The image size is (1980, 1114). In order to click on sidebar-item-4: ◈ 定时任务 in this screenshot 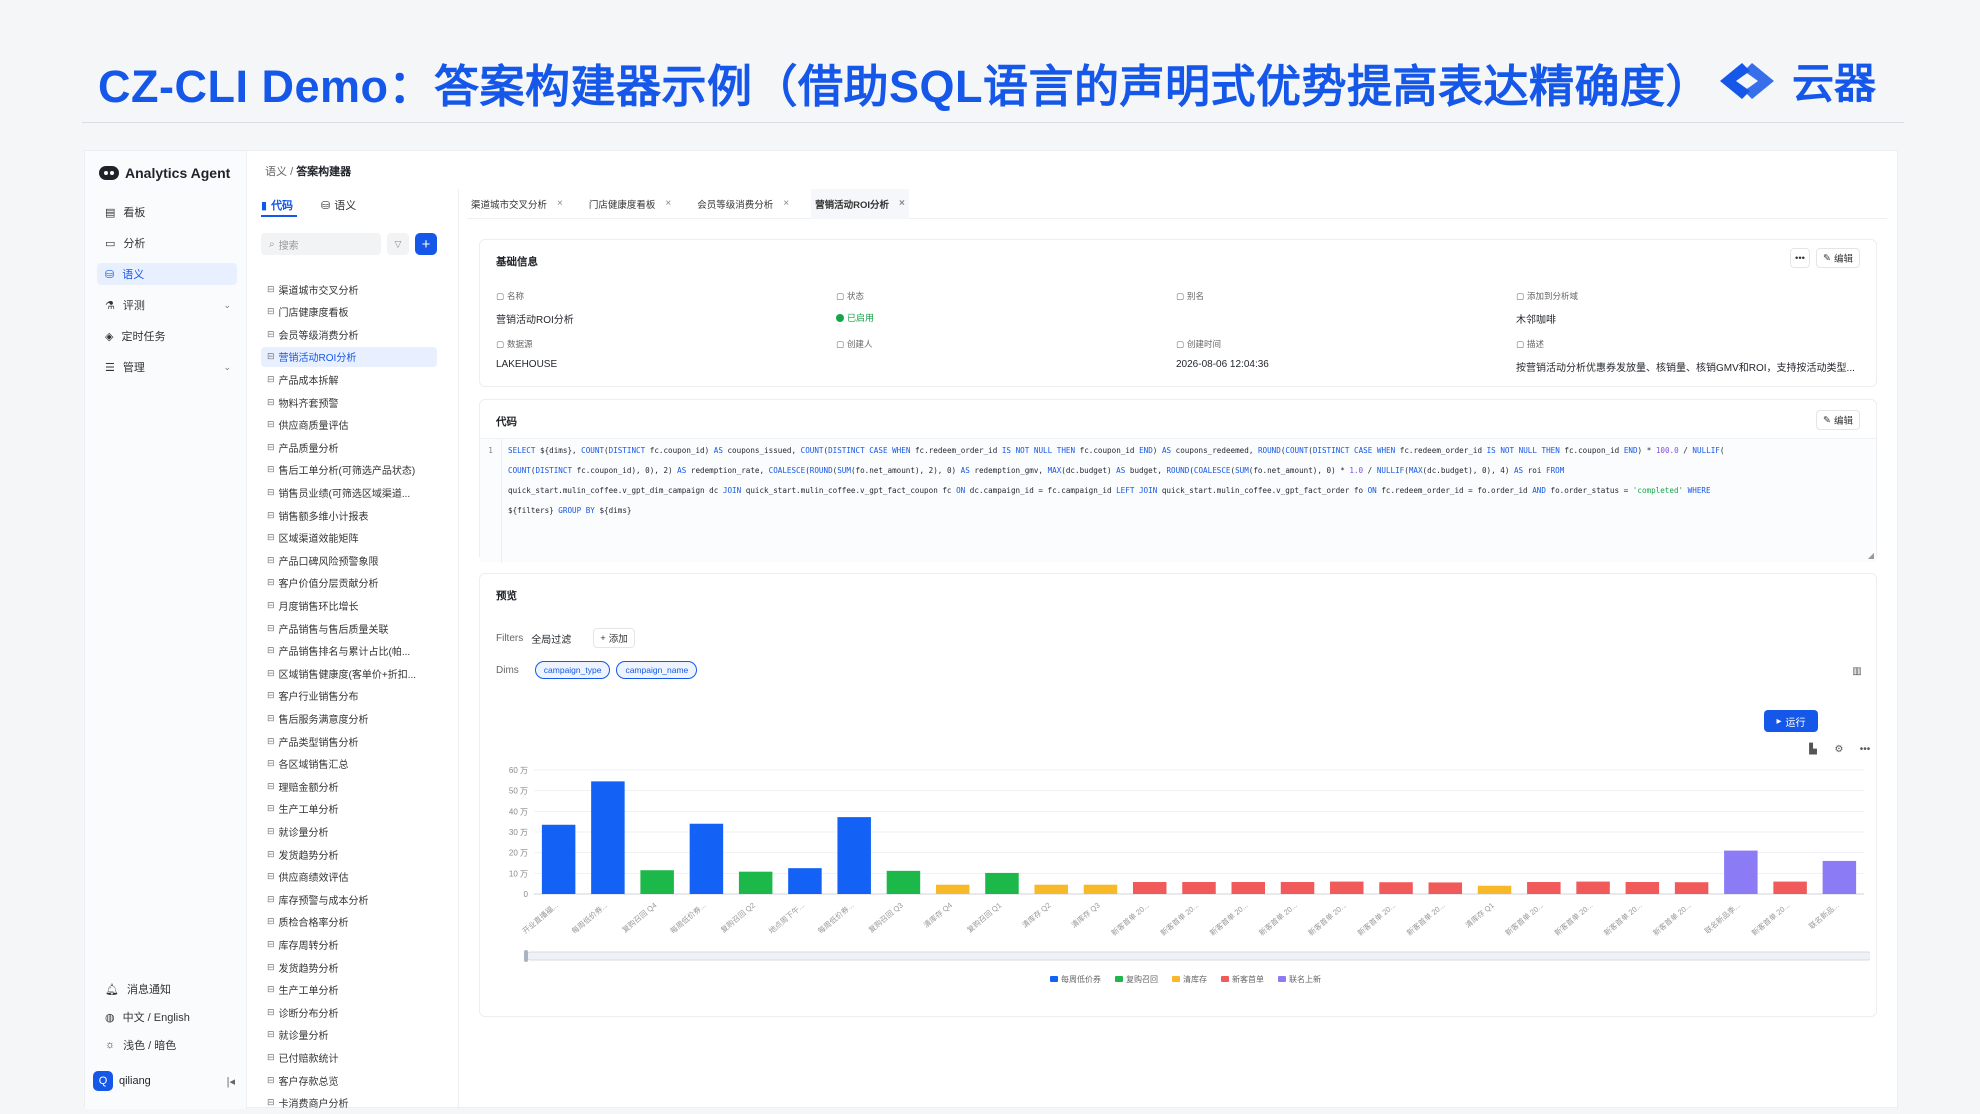, I will do `click(167, 336)`.